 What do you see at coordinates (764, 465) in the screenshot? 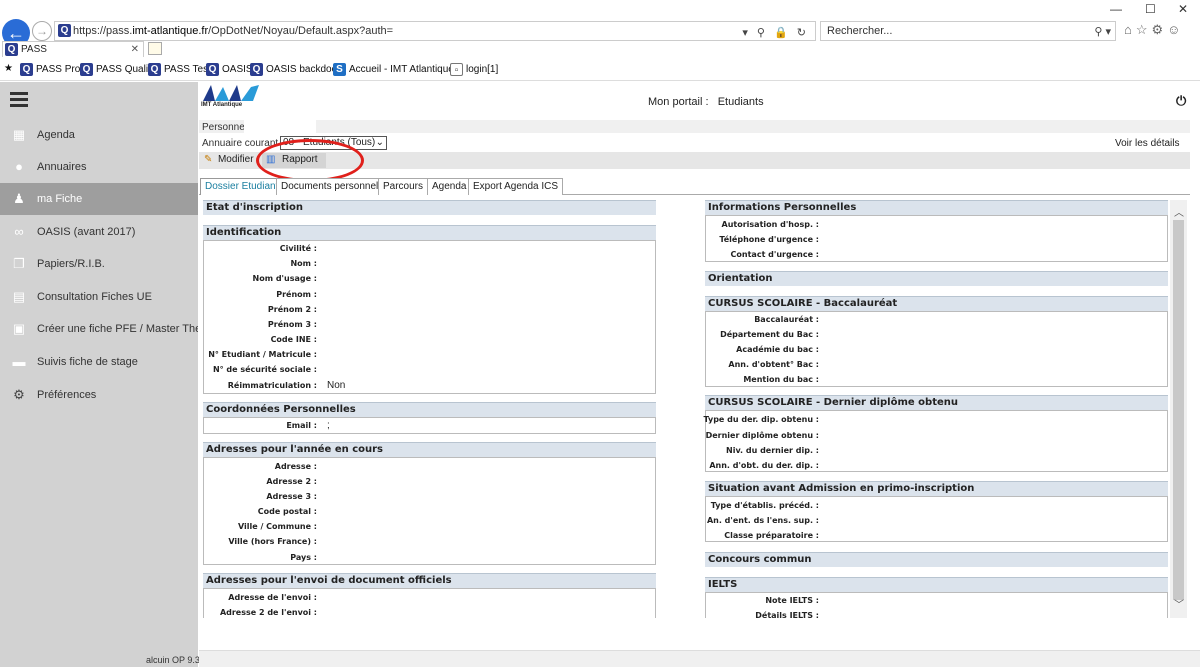
I see `field-label: Ann. d'obt. du der. dip. :` at bounding box center [764, 465].